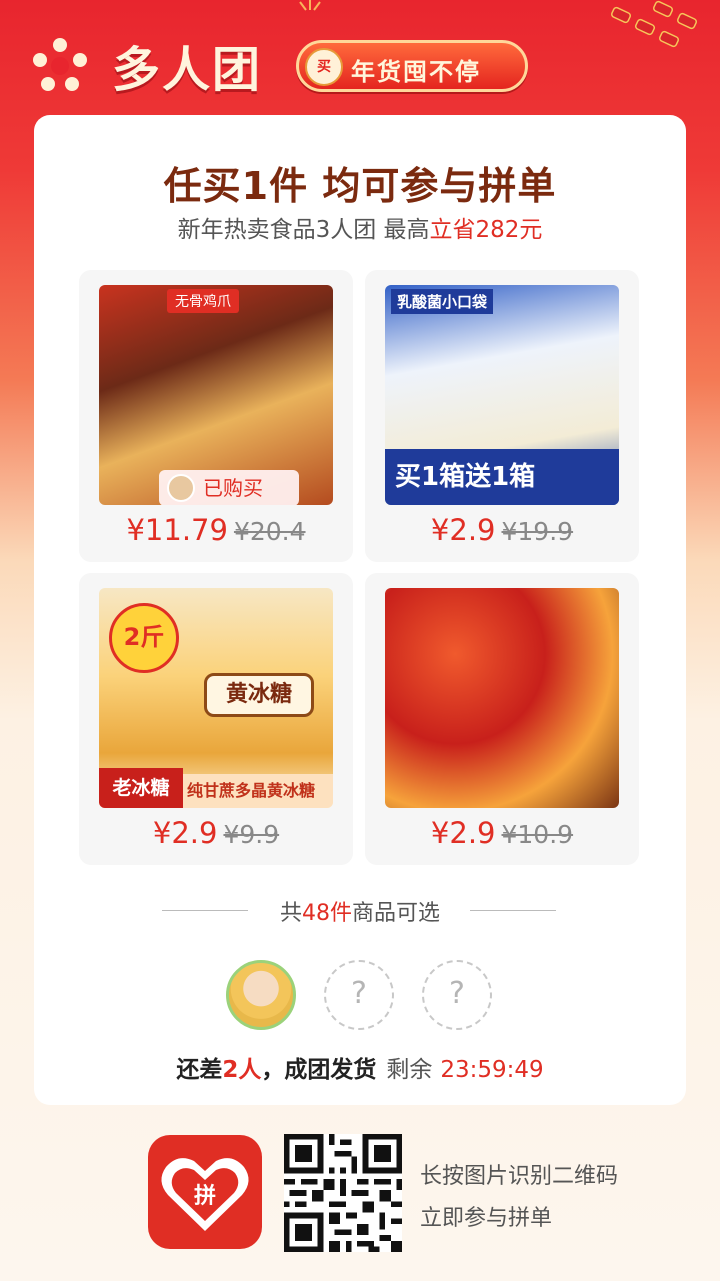 The image size is (720, 1281). I want to click on group-members: ? ?, so click(360, 996).